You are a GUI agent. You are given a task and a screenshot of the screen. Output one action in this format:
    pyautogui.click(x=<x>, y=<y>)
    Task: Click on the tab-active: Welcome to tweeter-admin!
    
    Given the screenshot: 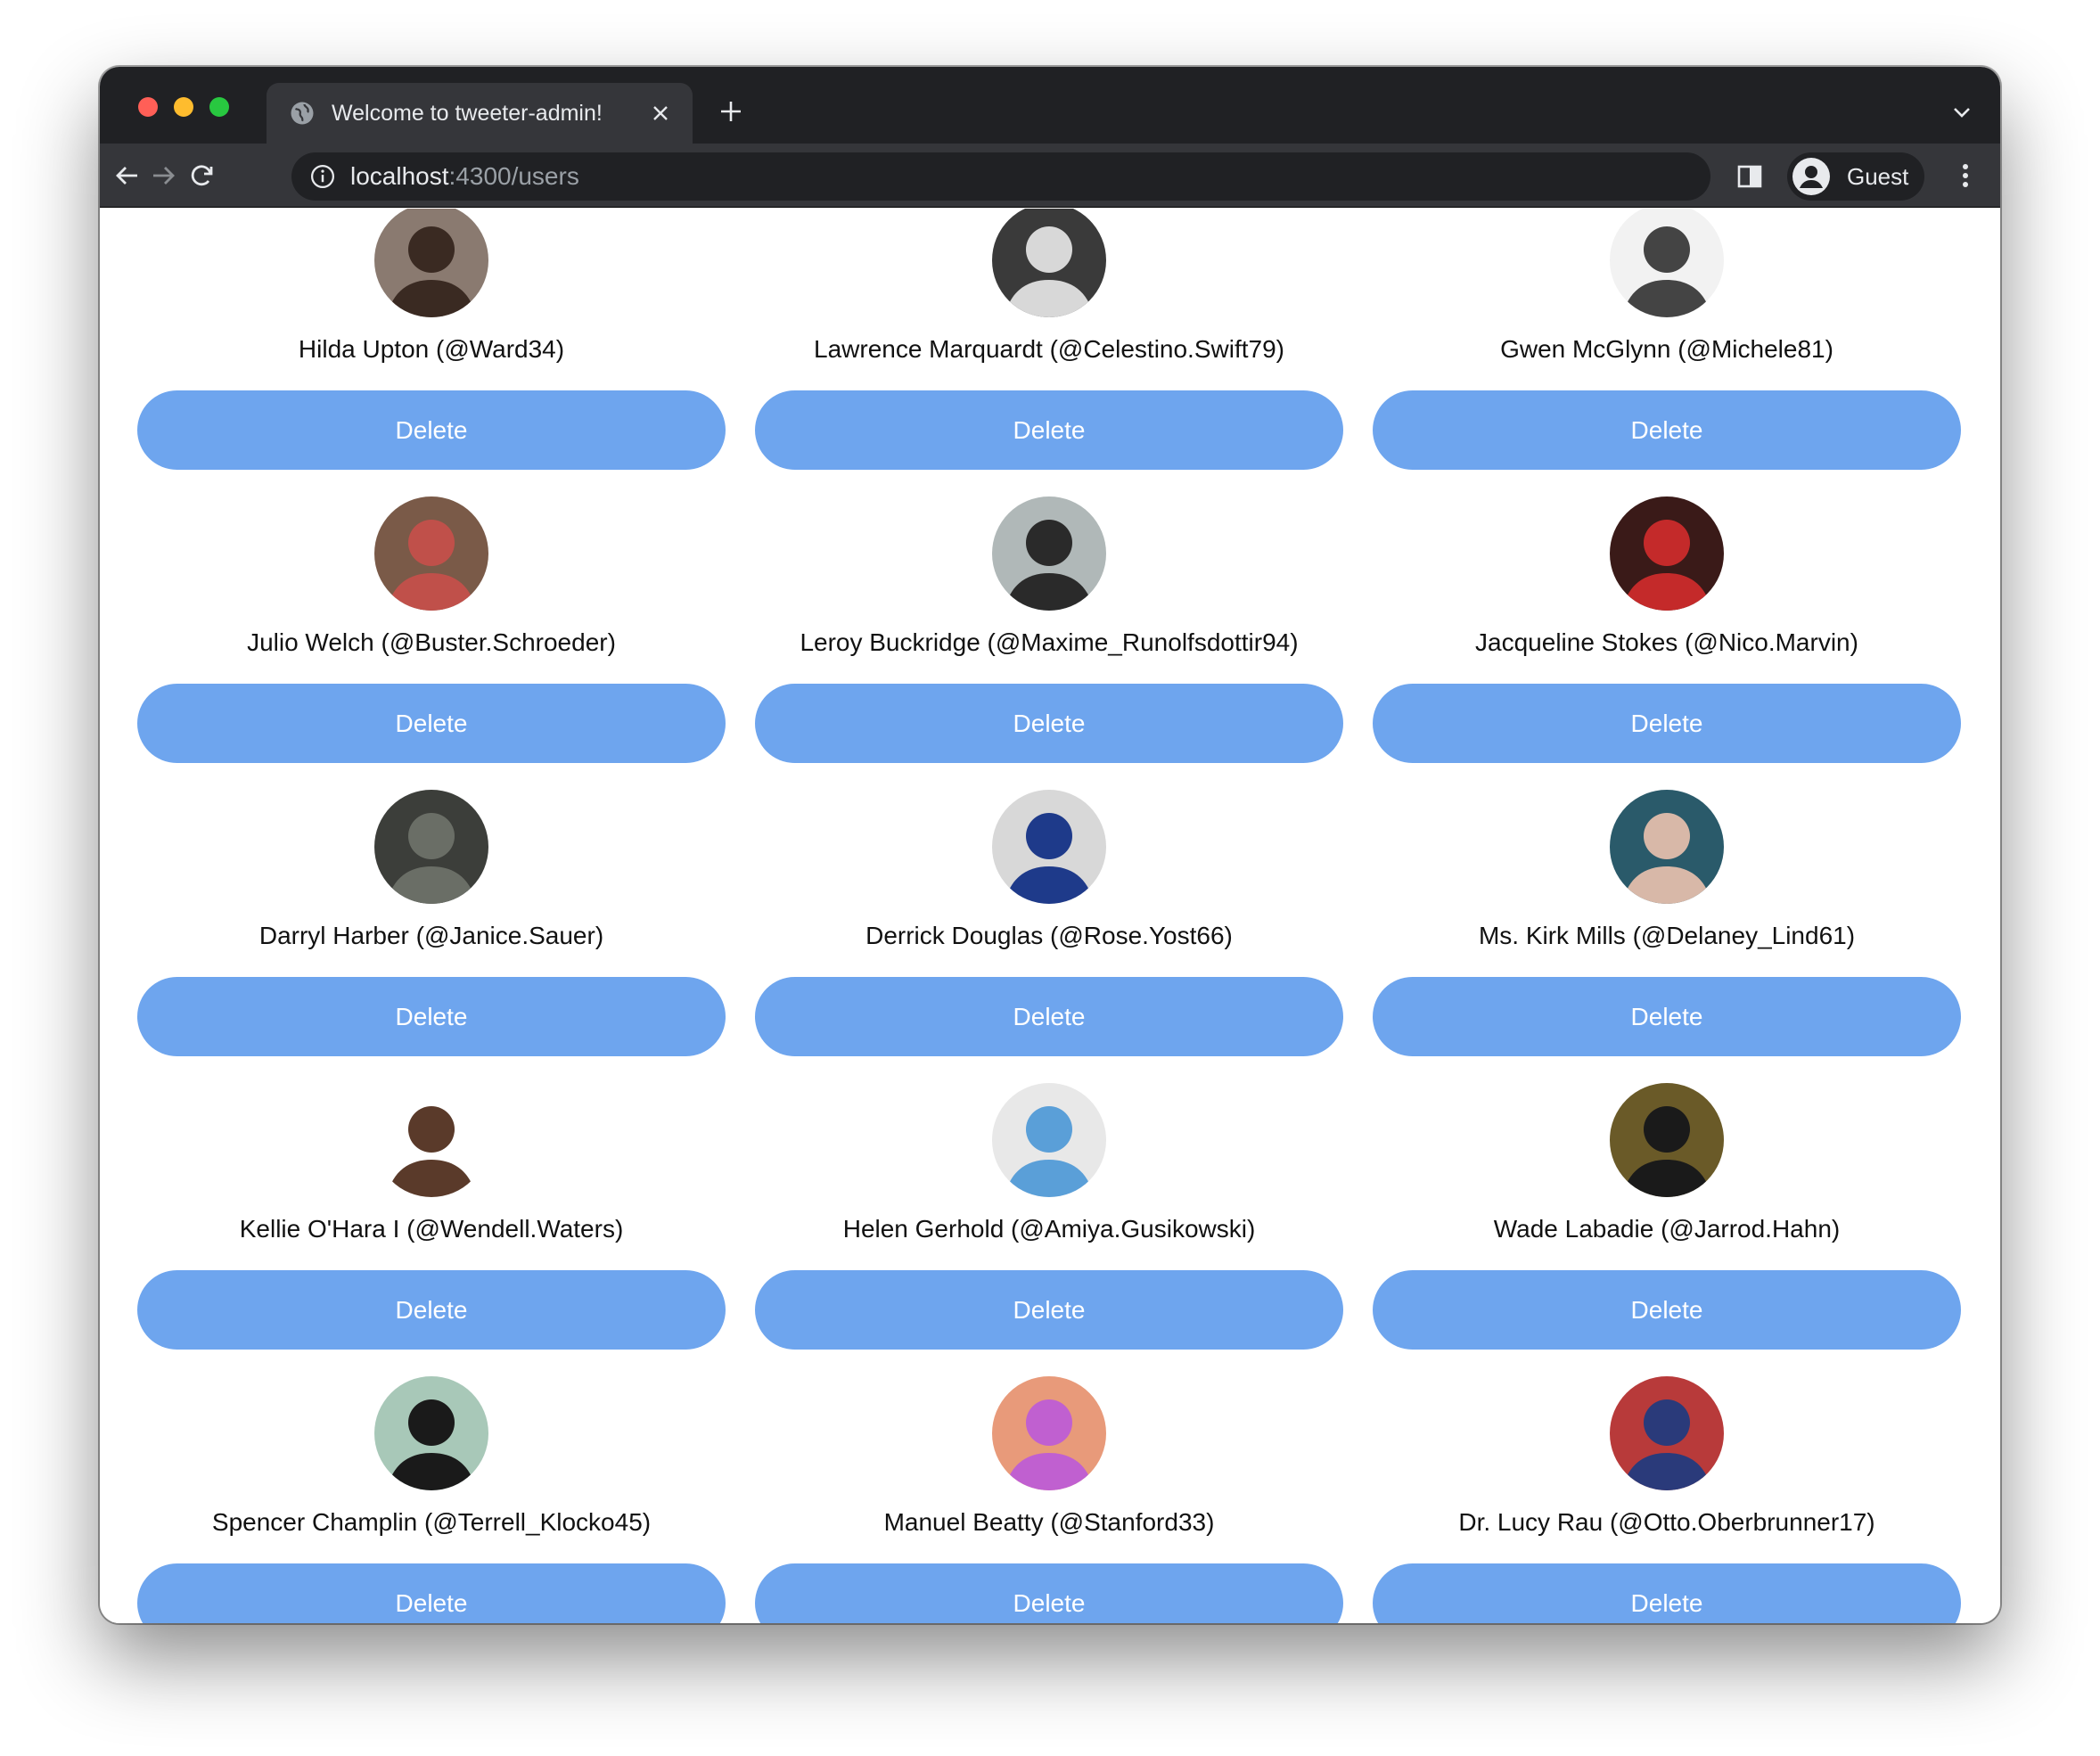 What is the action you would take?
    pyautogui.click(x=480, y=113)
    